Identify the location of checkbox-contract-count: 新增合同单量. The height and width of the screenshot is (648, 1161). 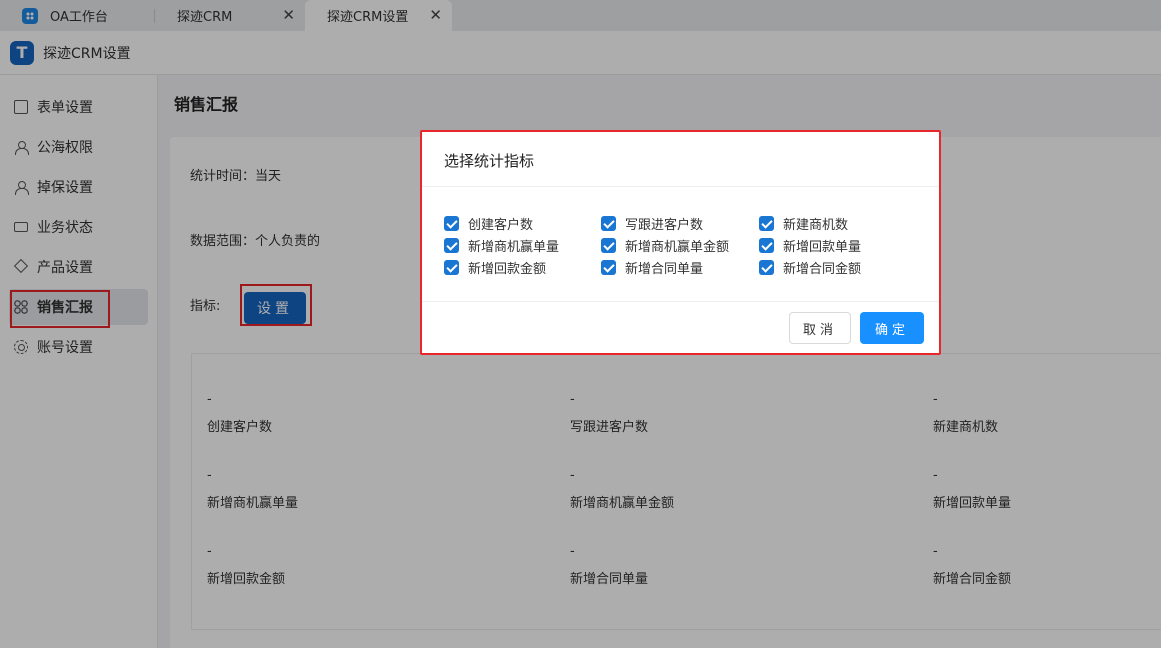
(652, 267).